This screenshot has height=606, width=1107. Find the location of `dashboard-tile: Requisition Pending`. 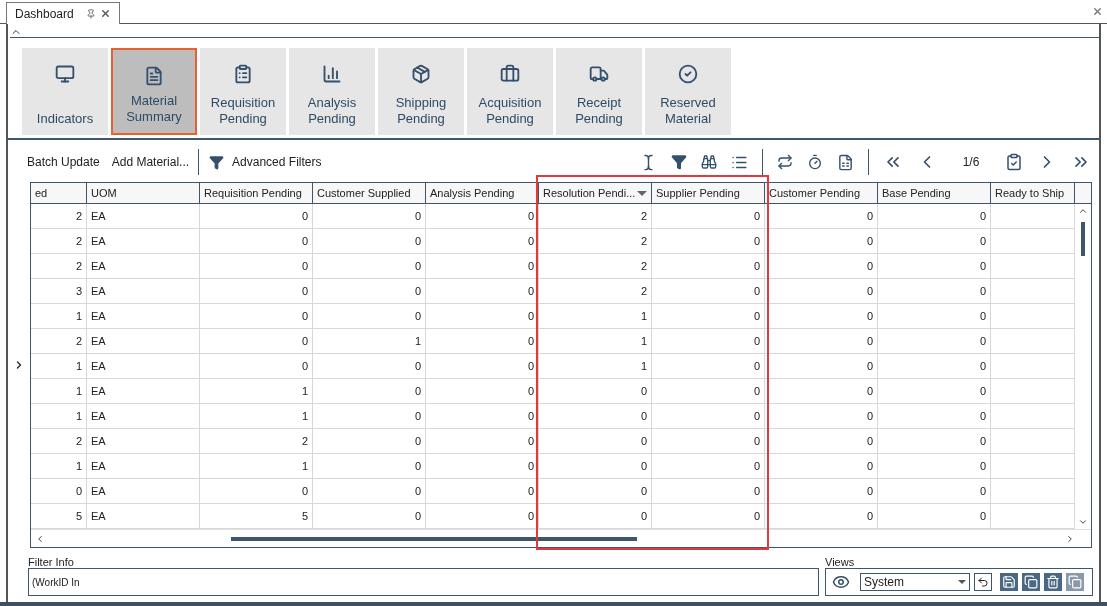

dashboard-tile: Requisition Pending is located at coordinates (243, 91).